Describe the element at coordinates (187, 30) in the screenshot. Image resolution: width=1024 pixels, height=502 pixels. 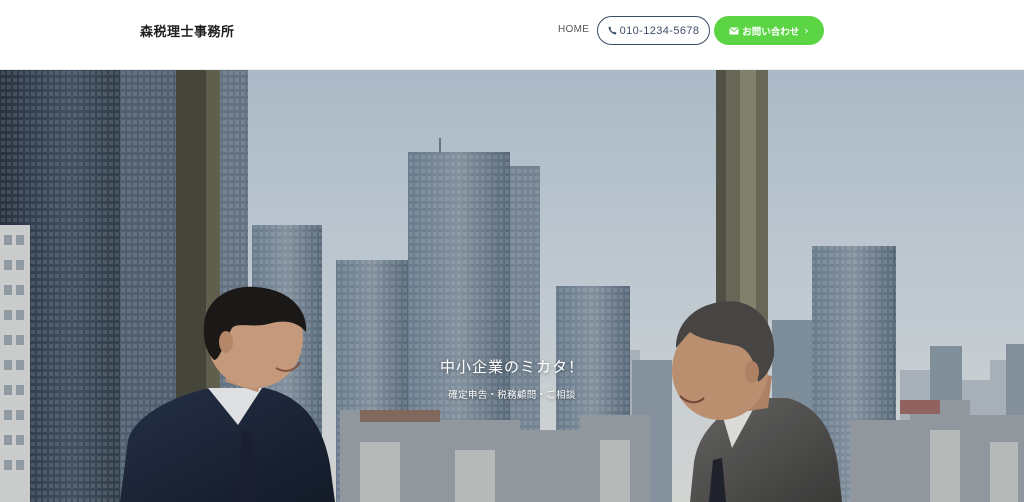
I see `site-logo: 森税理士事務所` at that location.